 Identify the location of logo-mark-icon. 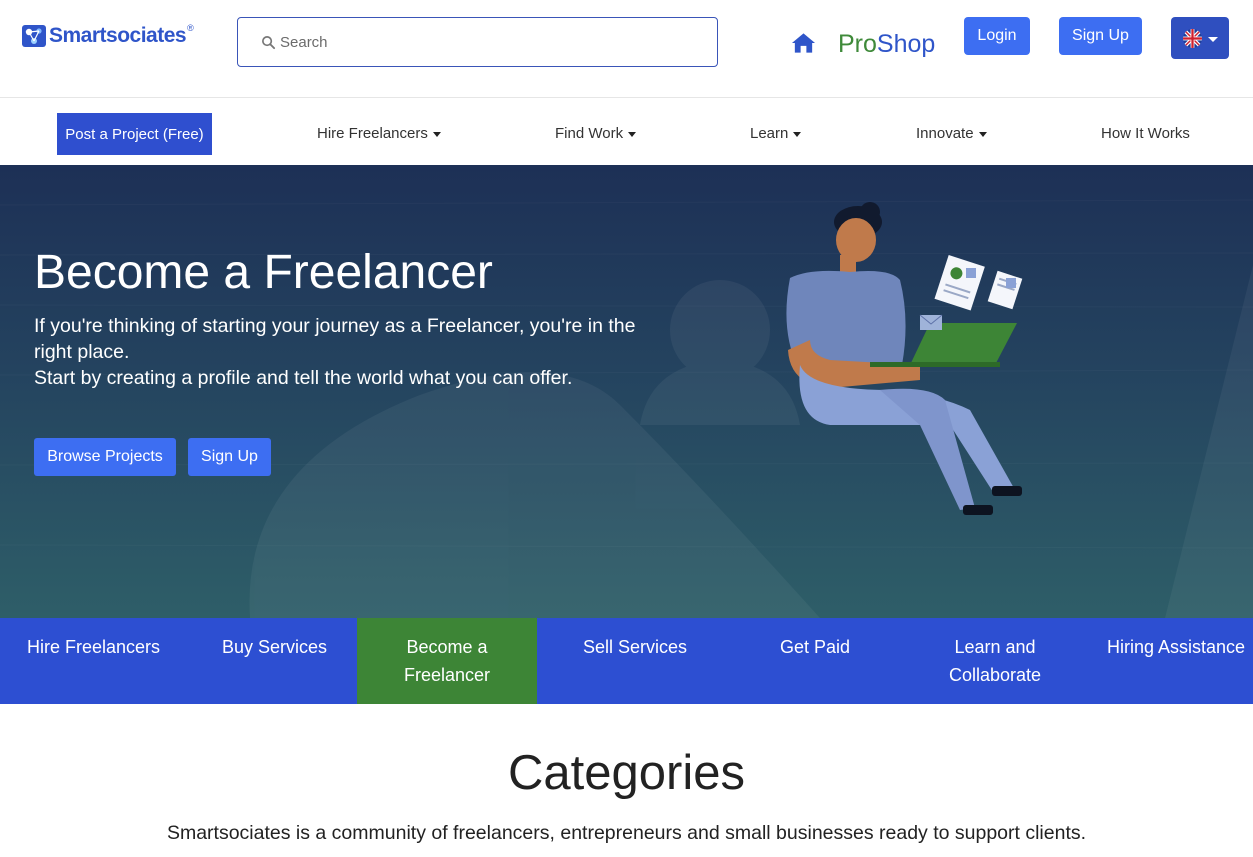
(34, 36).